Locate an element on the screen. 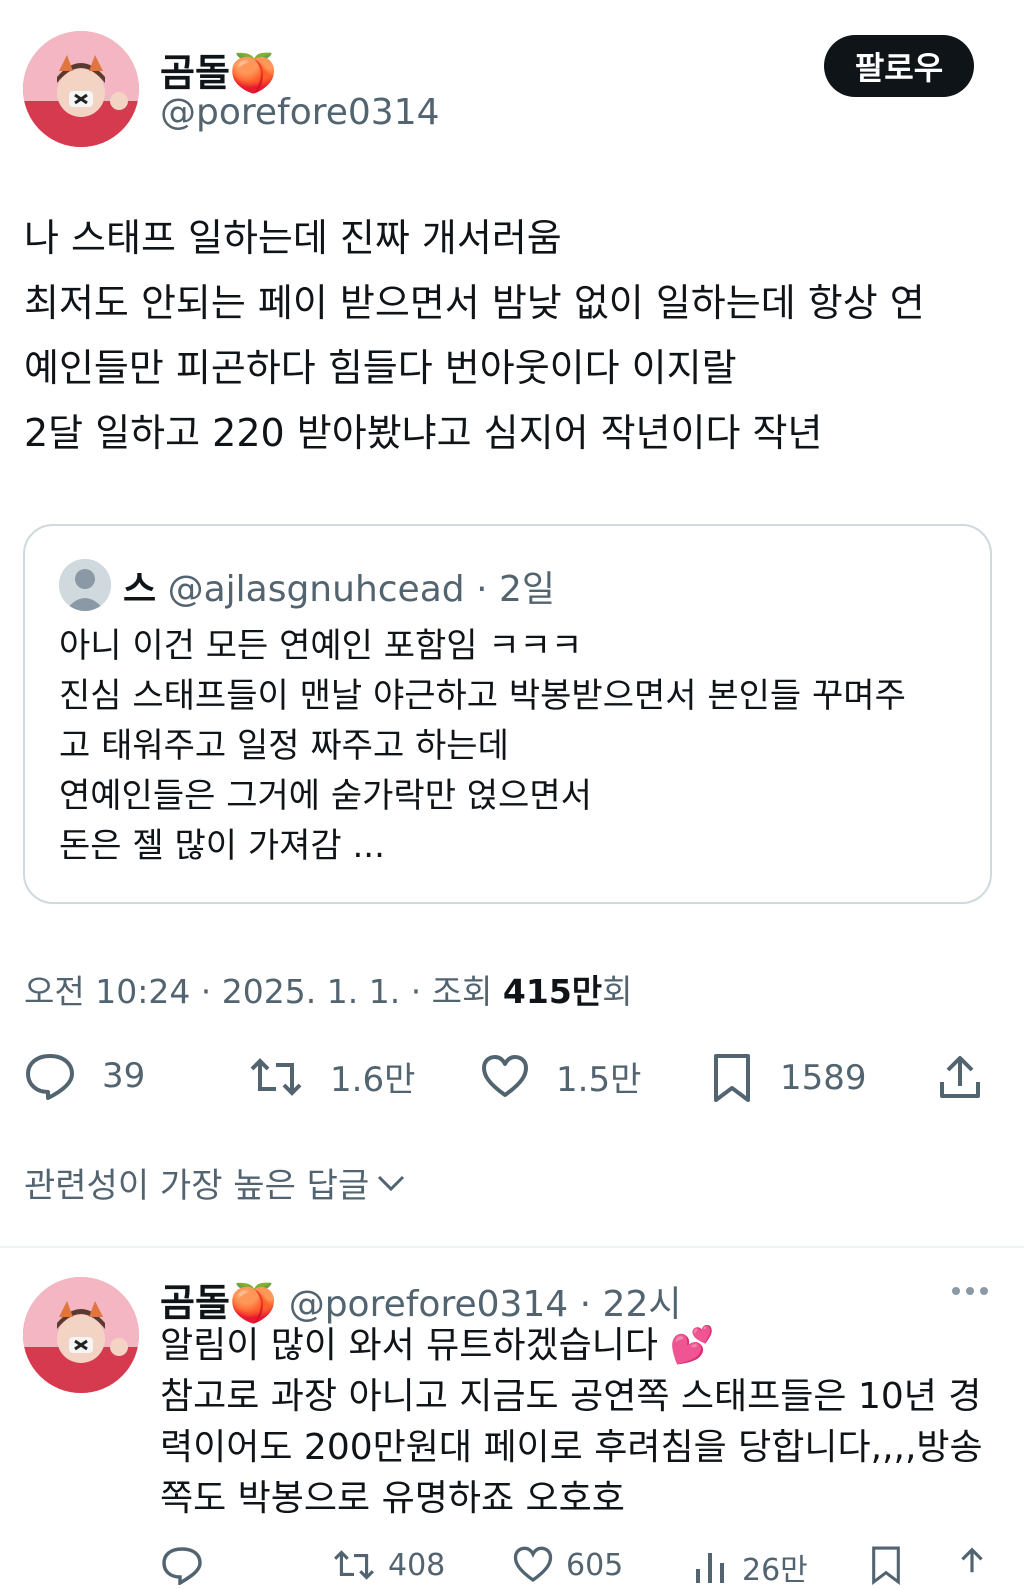 The width and height of the screenshot is (1024, 1589). reply-views-button: 26만 is located at coordinates (749, 1567).